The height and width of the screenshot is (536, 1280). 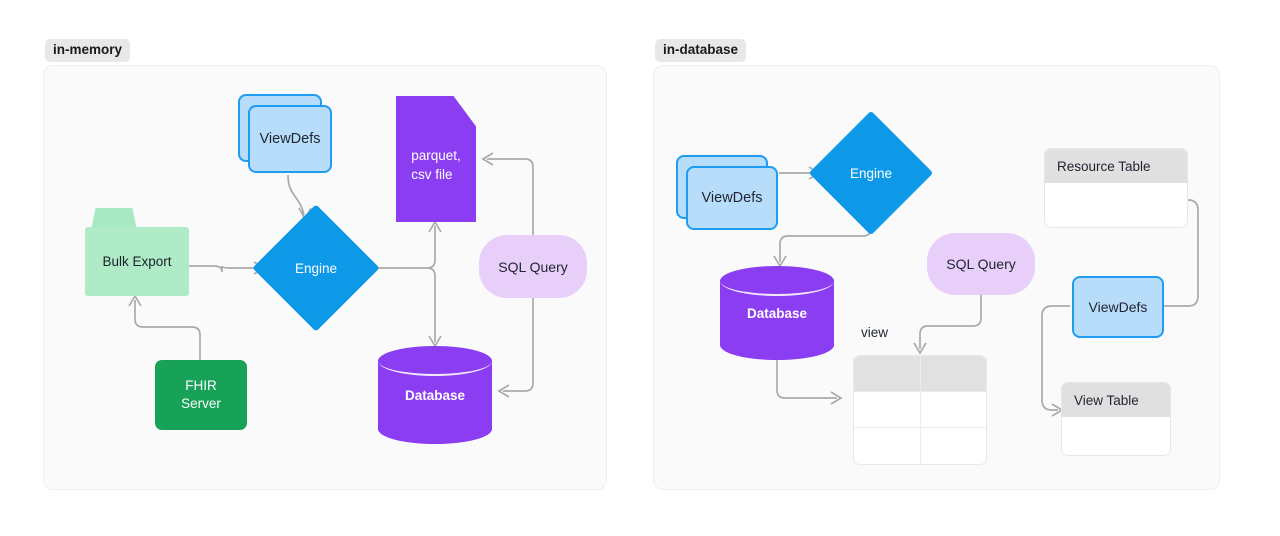 I want to click on engine-diamond-in-memory: Engine, so click(x=316, y=268).